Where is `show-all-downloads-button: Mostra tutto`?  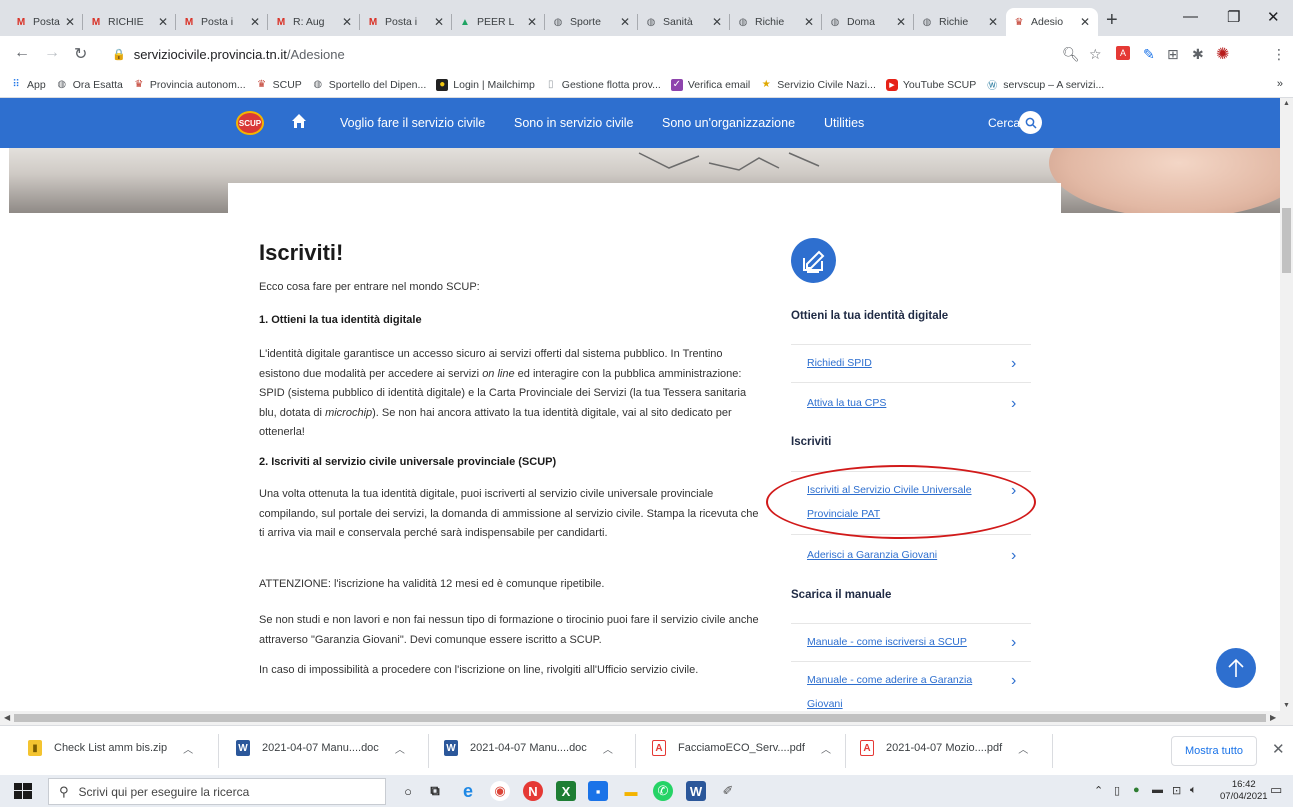
show-all-downloads-button: Mostra tutto is located at coordinates (1214, 751).